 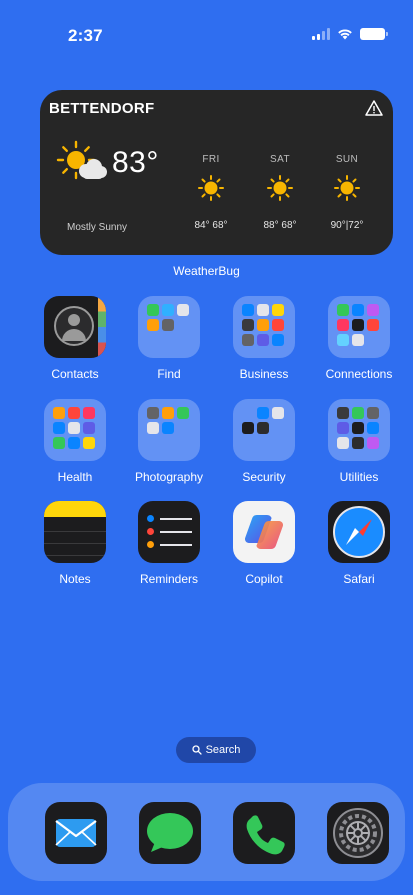 What do you see at coordinates (102, 108) in the screenshot?
I see `weather-city: BETTENDORF` at bounding box center [102, 108].